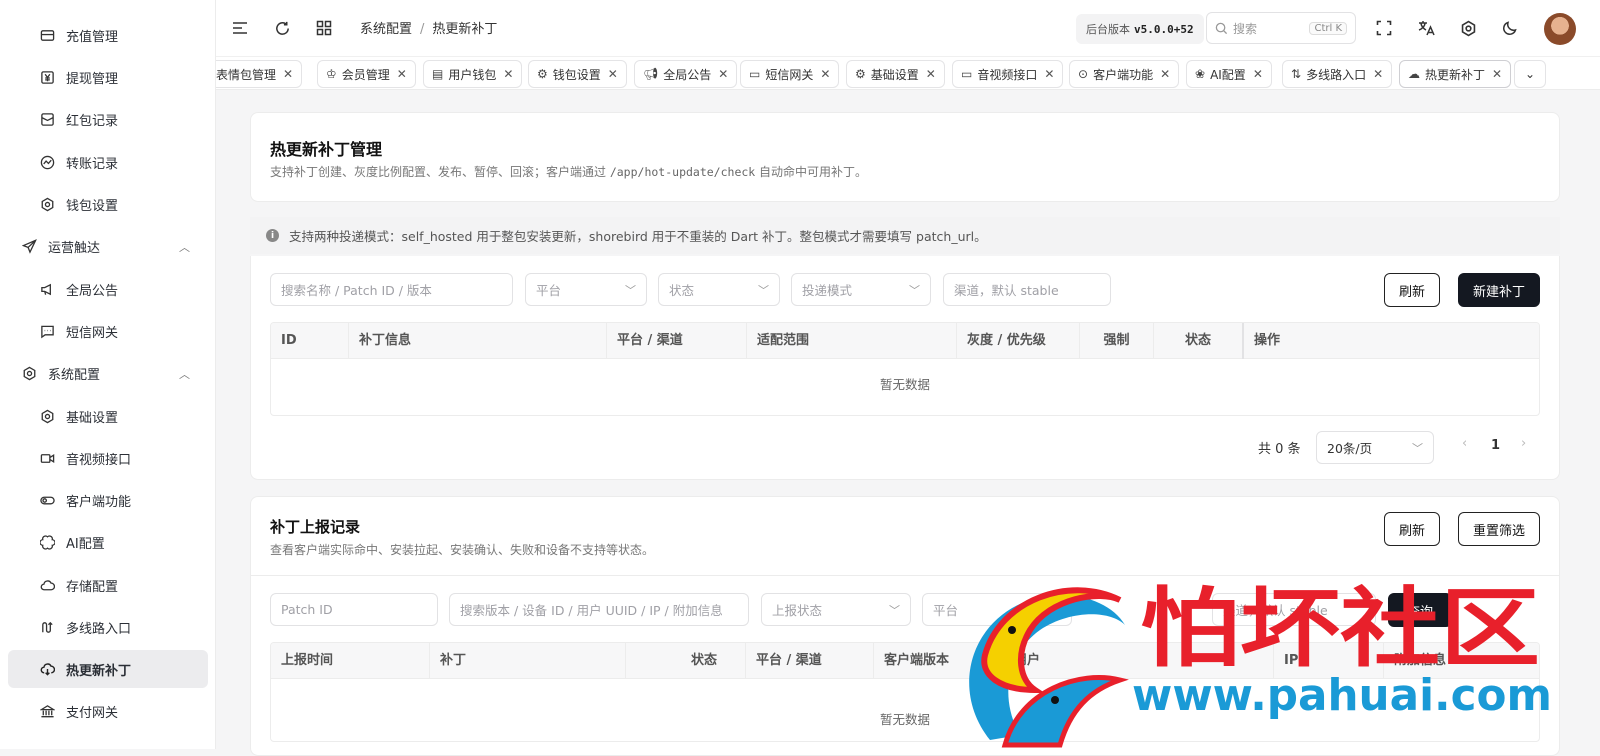  What do you see at coordinates (908, 28) in the screenshot?
I see `top-header: 系统配置 / 热更新补丁 后台版本 v5.0.0+52 搜索 Ctrl K` at bounding box center [908, 28].